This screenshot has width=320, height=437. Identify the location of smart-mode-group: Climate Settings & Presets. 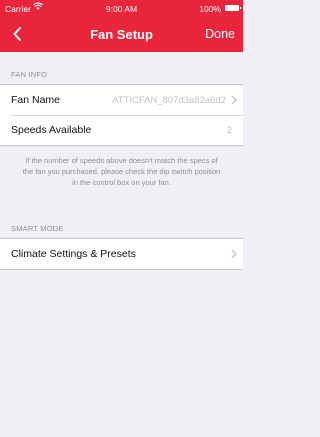
(121, 254).